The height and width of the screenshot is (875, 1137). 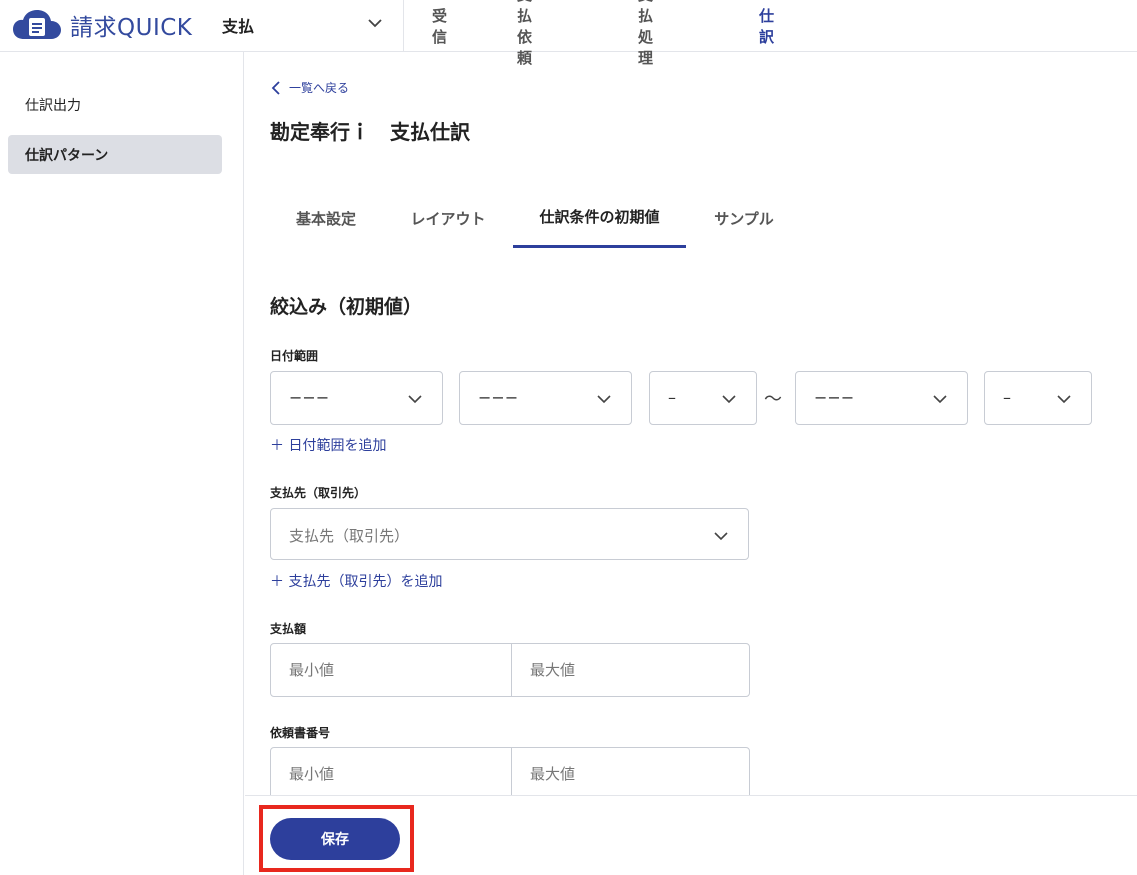 I want to click on app-module-select: 支払, so click(x=306, y=26).